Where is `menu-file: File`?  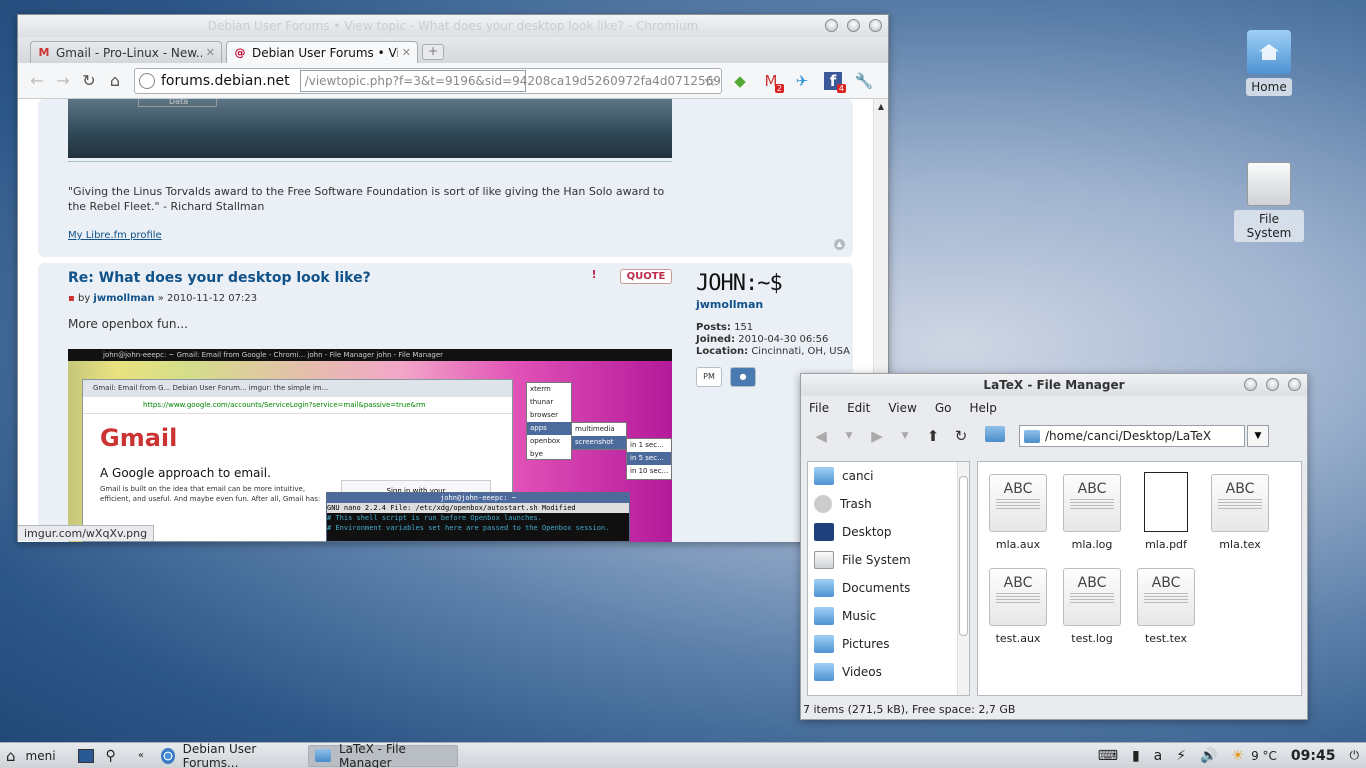
menu-file: File is located at coordinates (819, 408).